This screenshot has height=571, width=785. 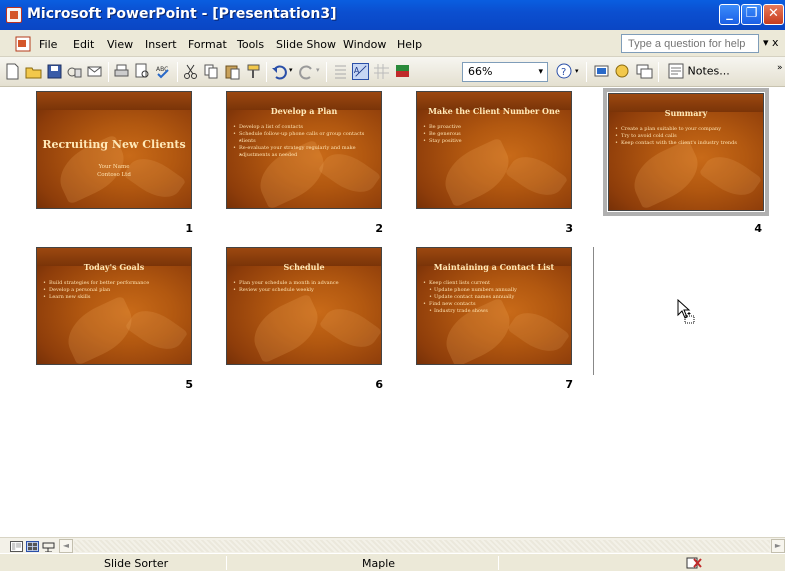 What do you see at coordinates (48, 44) in the screenshot?
I see `menu-file: File` at bounding box center [48, 44].